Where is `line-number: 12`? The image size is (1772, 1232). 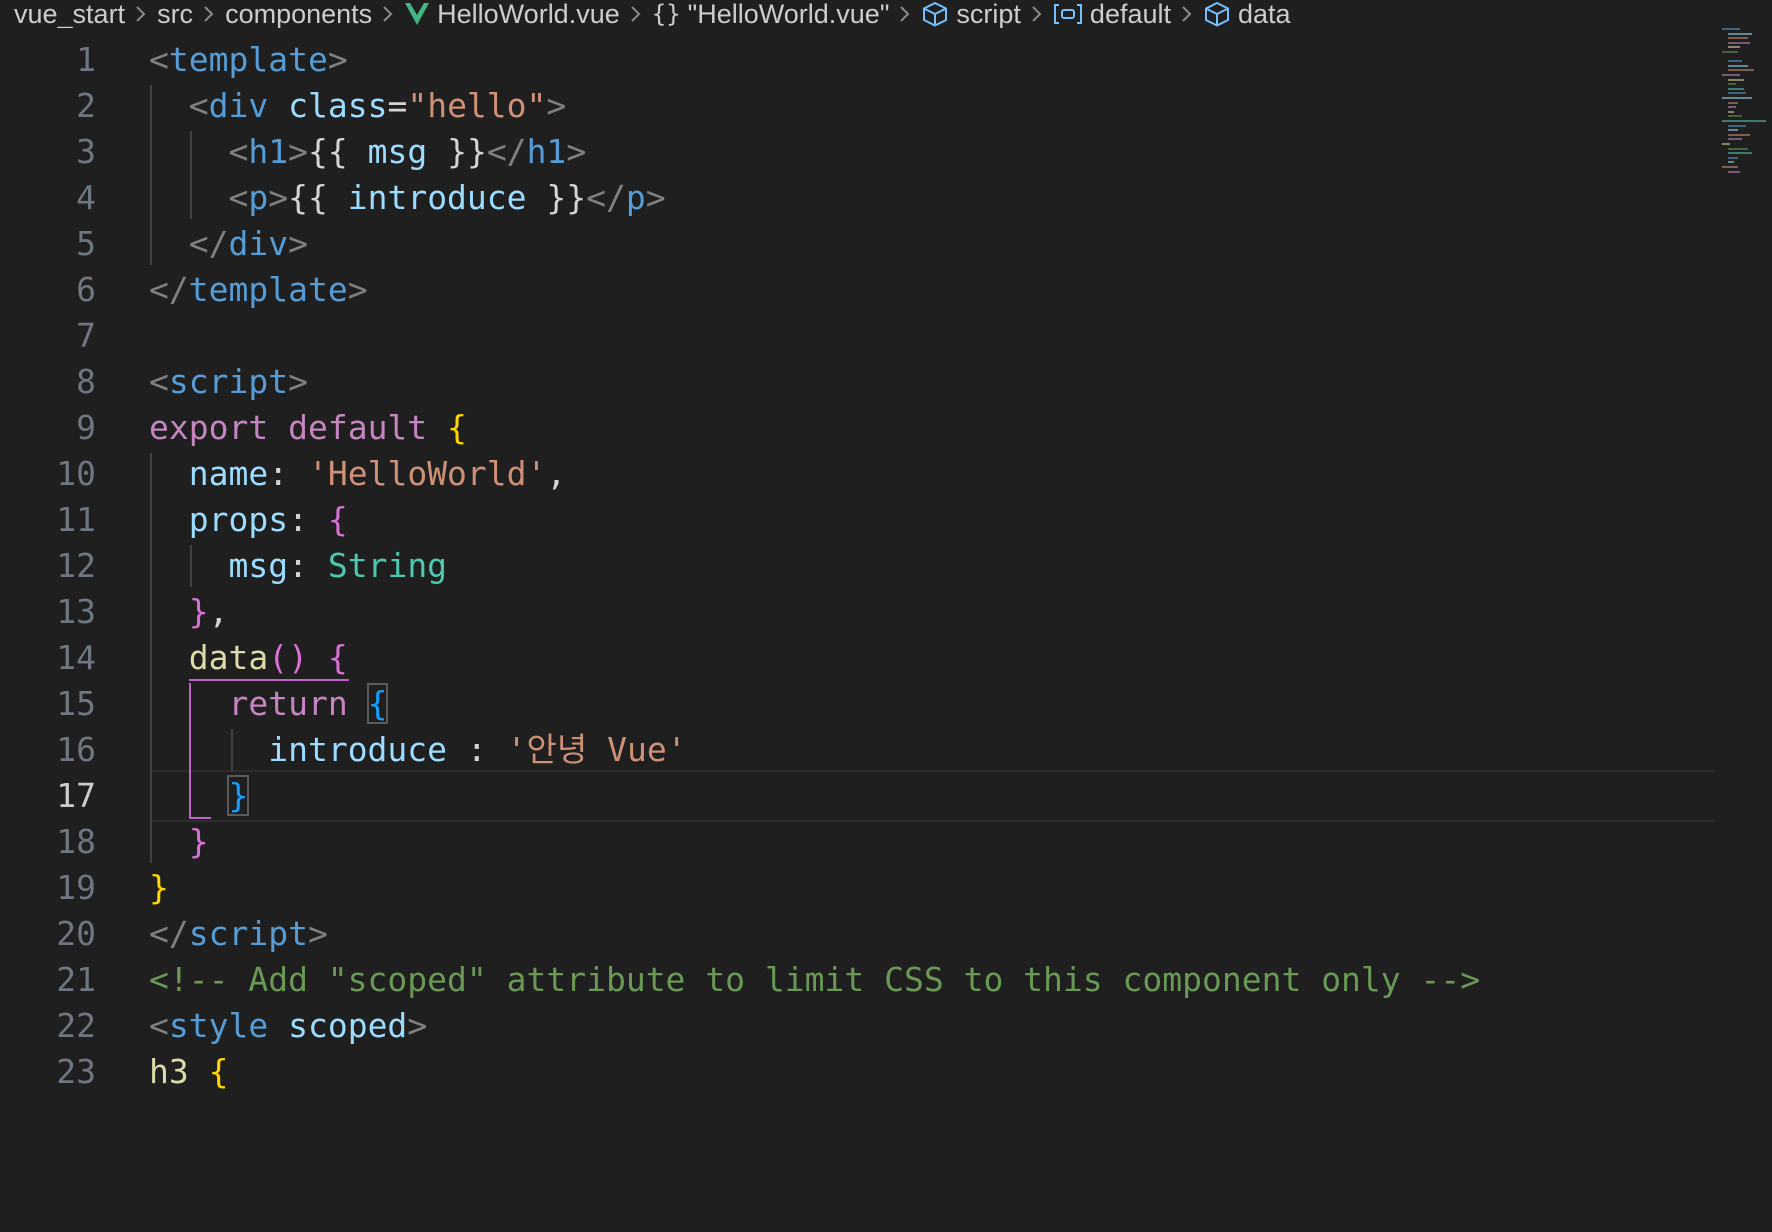 line-number: 12 is located at coordinates (48, 566).